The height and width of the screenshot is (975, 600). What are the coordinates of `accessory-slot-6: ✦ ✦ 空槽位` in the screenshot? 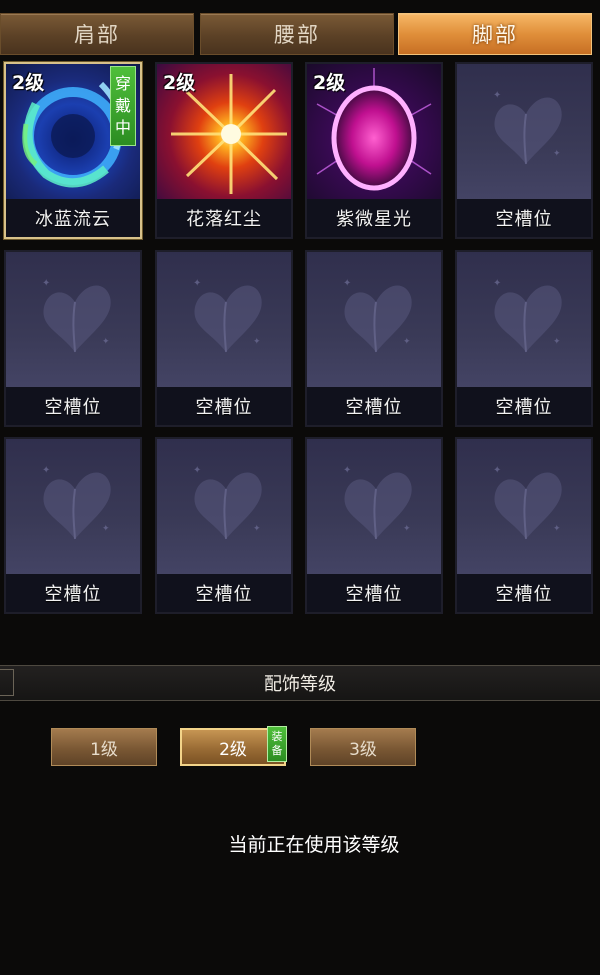 It's located at (224, 338).